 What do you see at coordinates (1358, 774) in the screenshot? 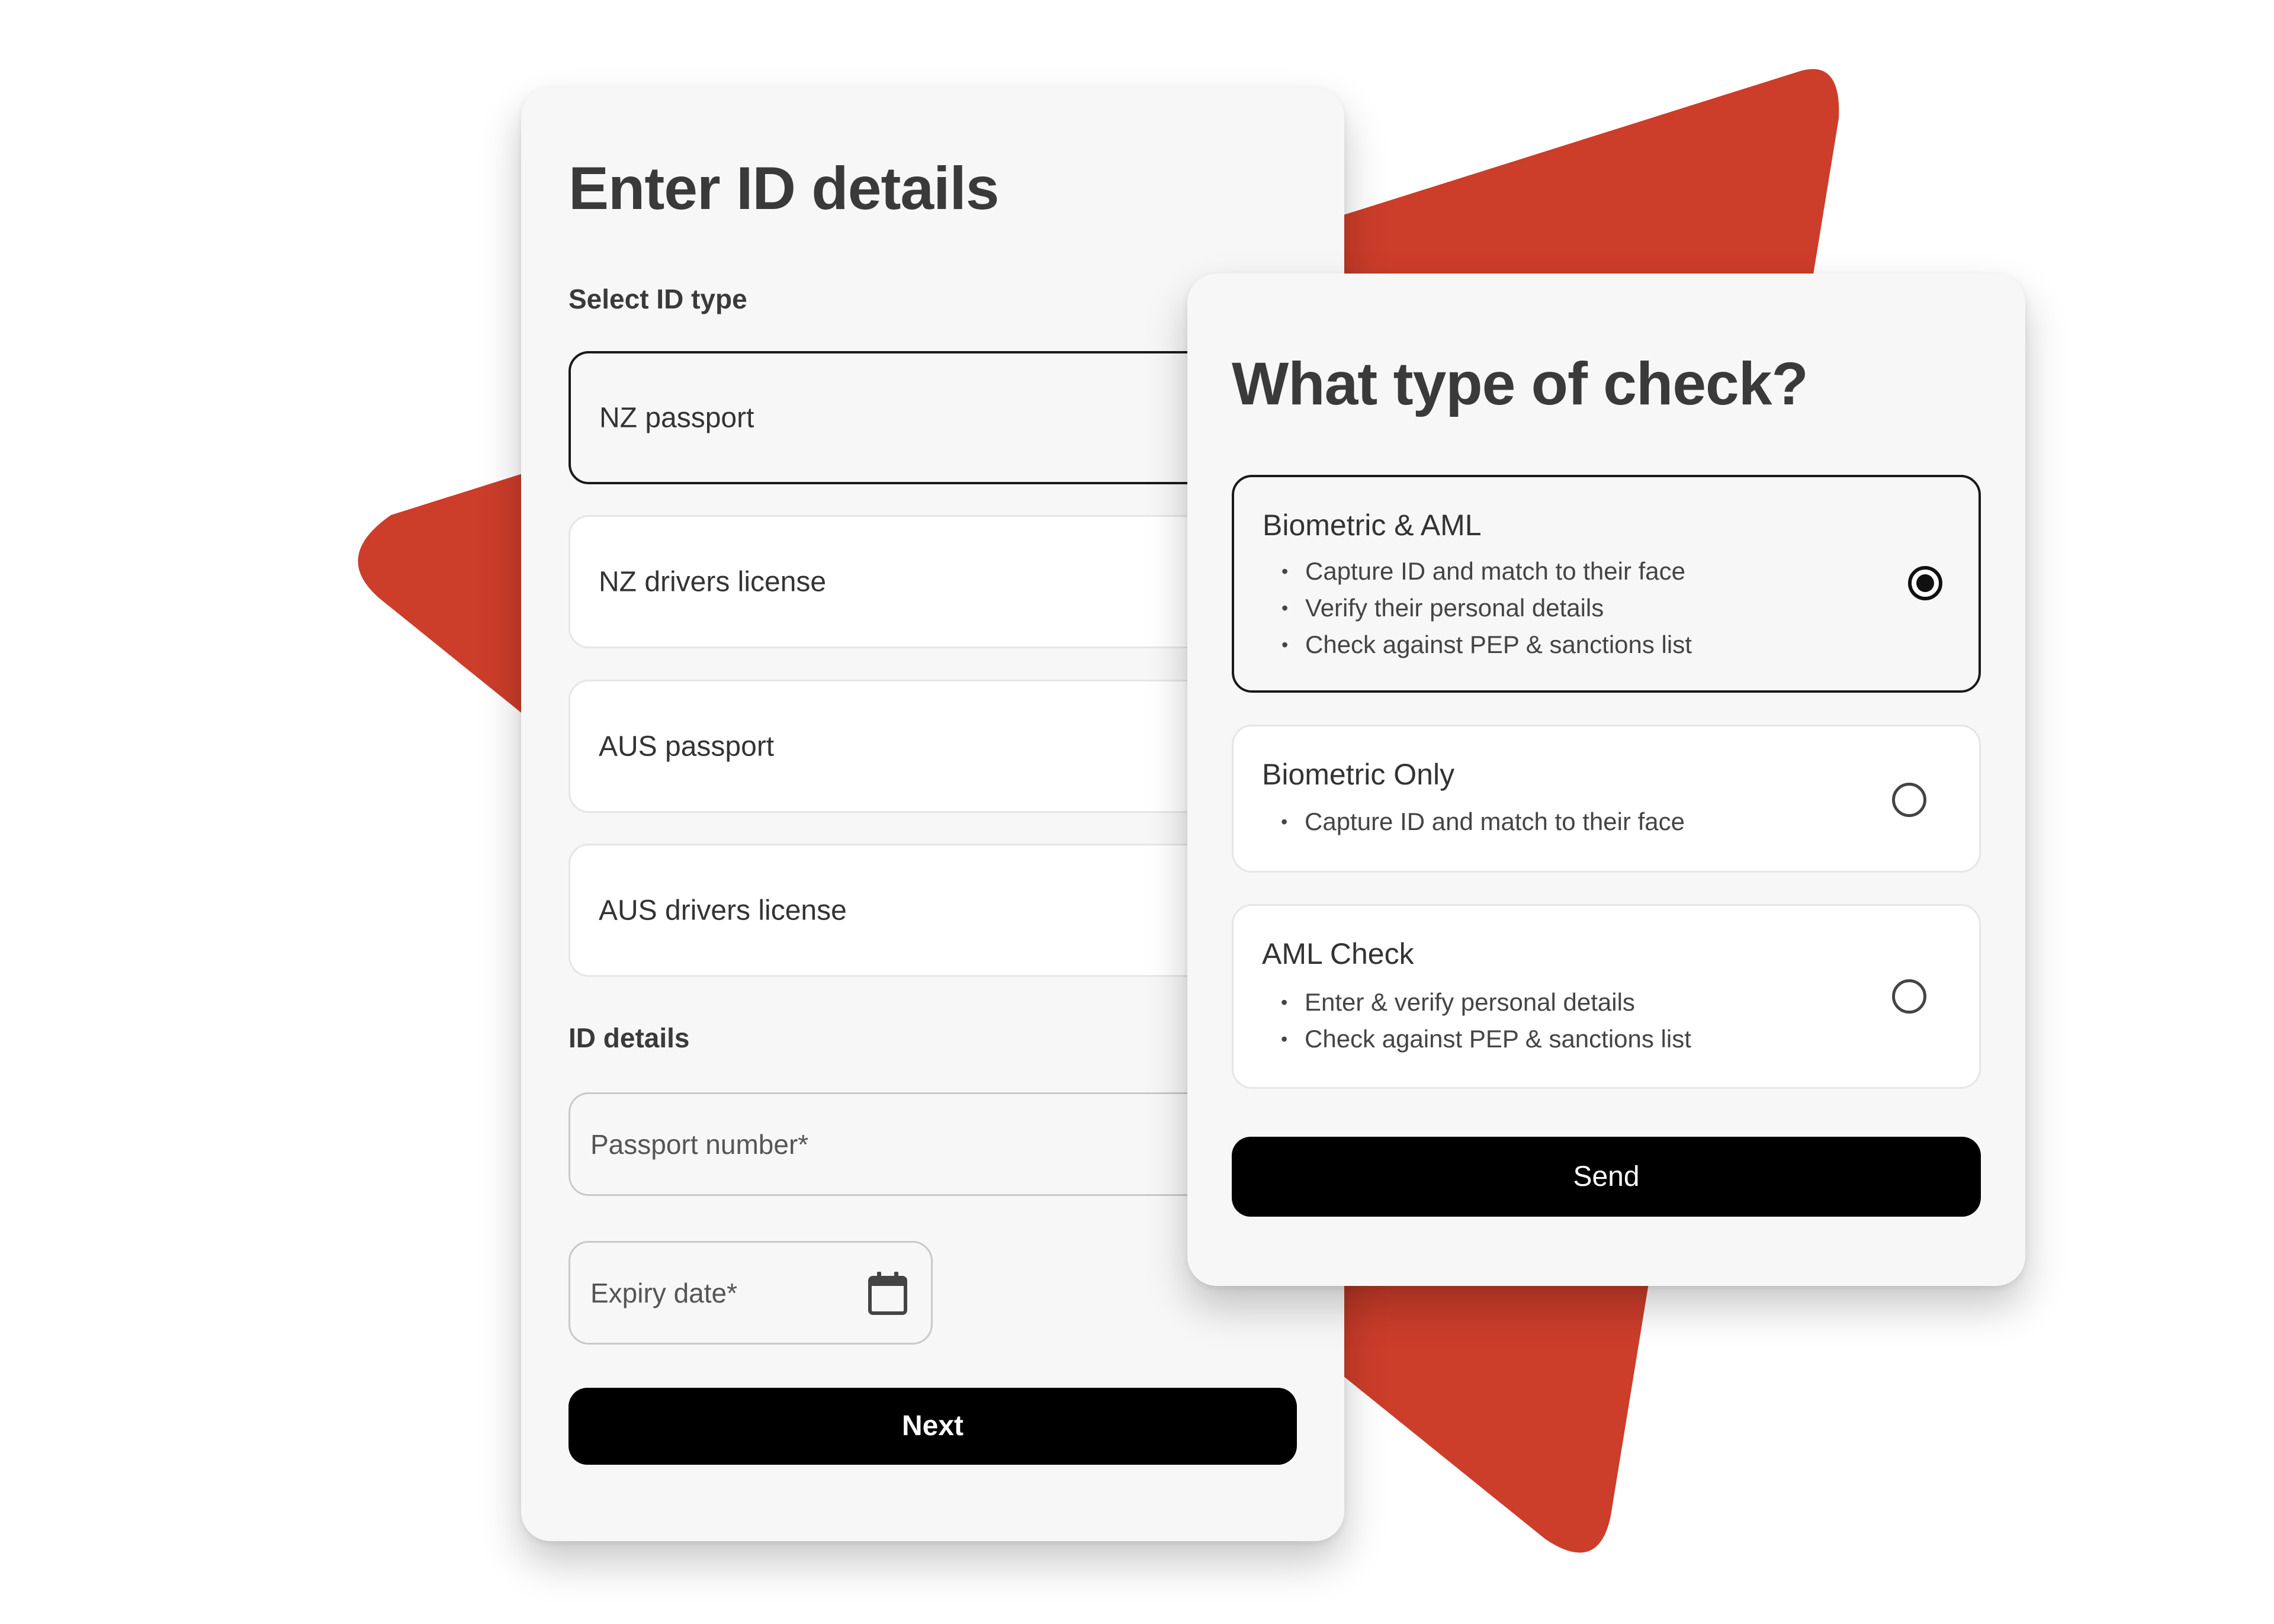
I see `check-option-title: Biometric Only` at bounding box center [1358, 774].